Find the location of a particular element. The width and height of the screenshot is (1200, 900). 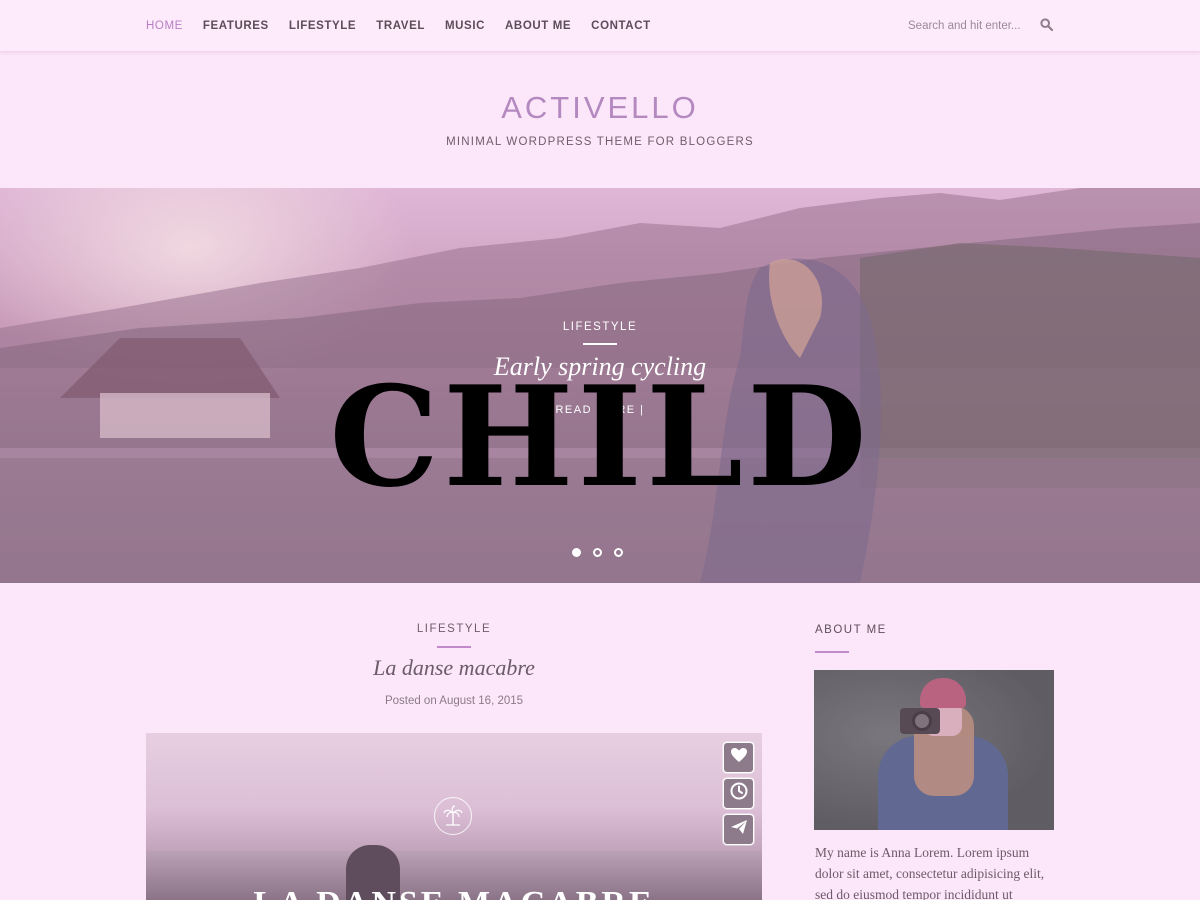

nav-item-contact: CONTACT is located at coordinates (621, 26).